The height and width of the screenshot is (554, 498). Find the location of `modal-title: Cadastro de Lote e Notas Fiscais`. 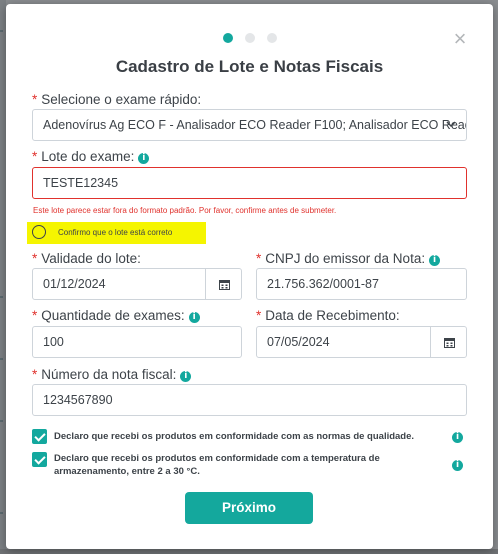

modal-title: Cadastro de Lote e Notas Fiscais is located at coordinates (249, 66).